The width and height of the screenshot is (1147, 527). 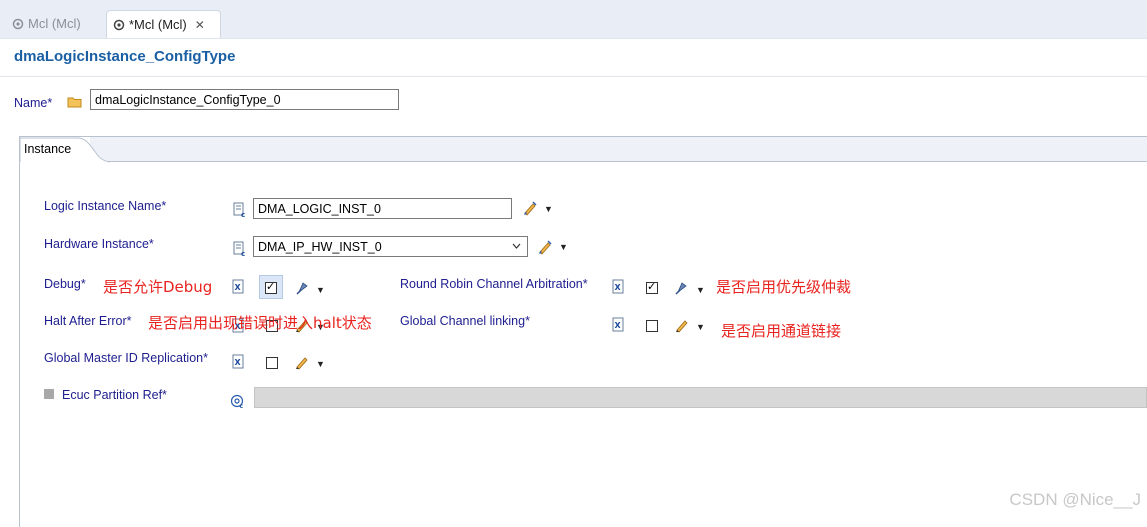 What do you see at coordinates (75, 102) in the screenshot?
I see `folder-icon` at bounding box center [75, 102].